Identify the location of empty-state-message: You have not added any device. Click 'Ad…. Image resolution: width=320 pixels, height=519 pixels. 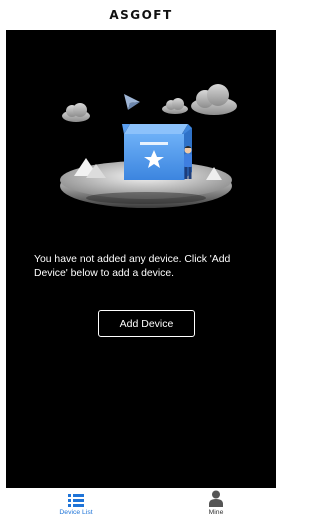
(132, 266).